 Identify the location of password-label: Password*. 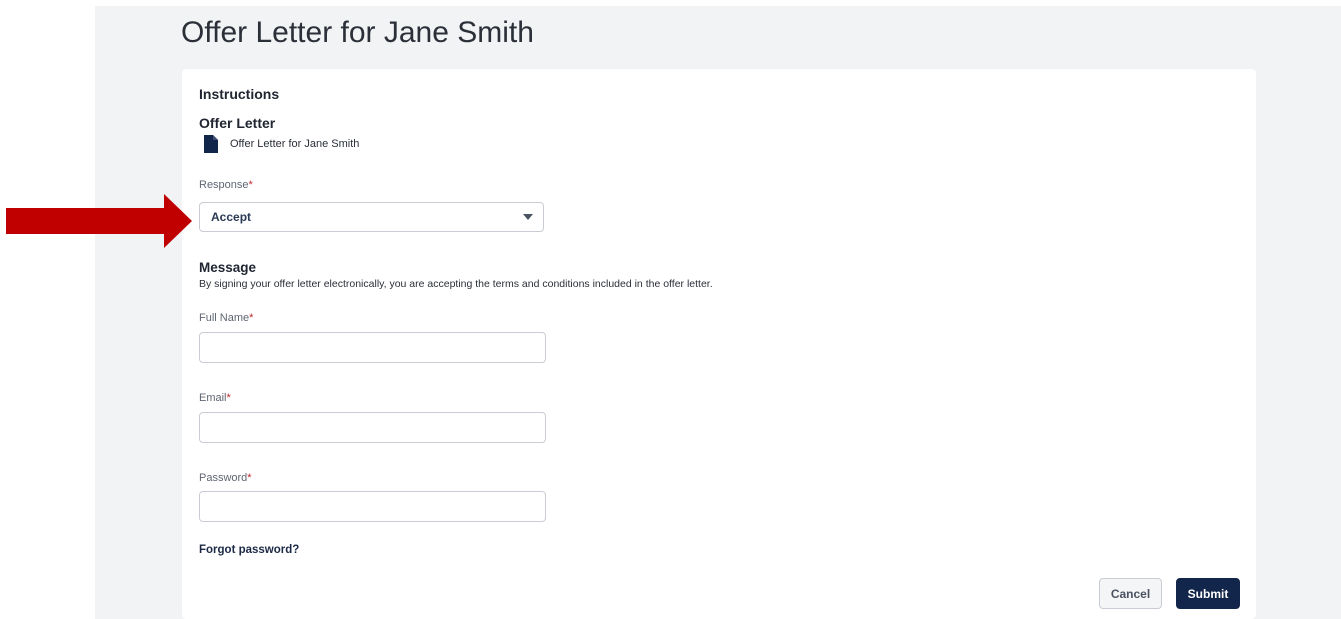
(225, 478).